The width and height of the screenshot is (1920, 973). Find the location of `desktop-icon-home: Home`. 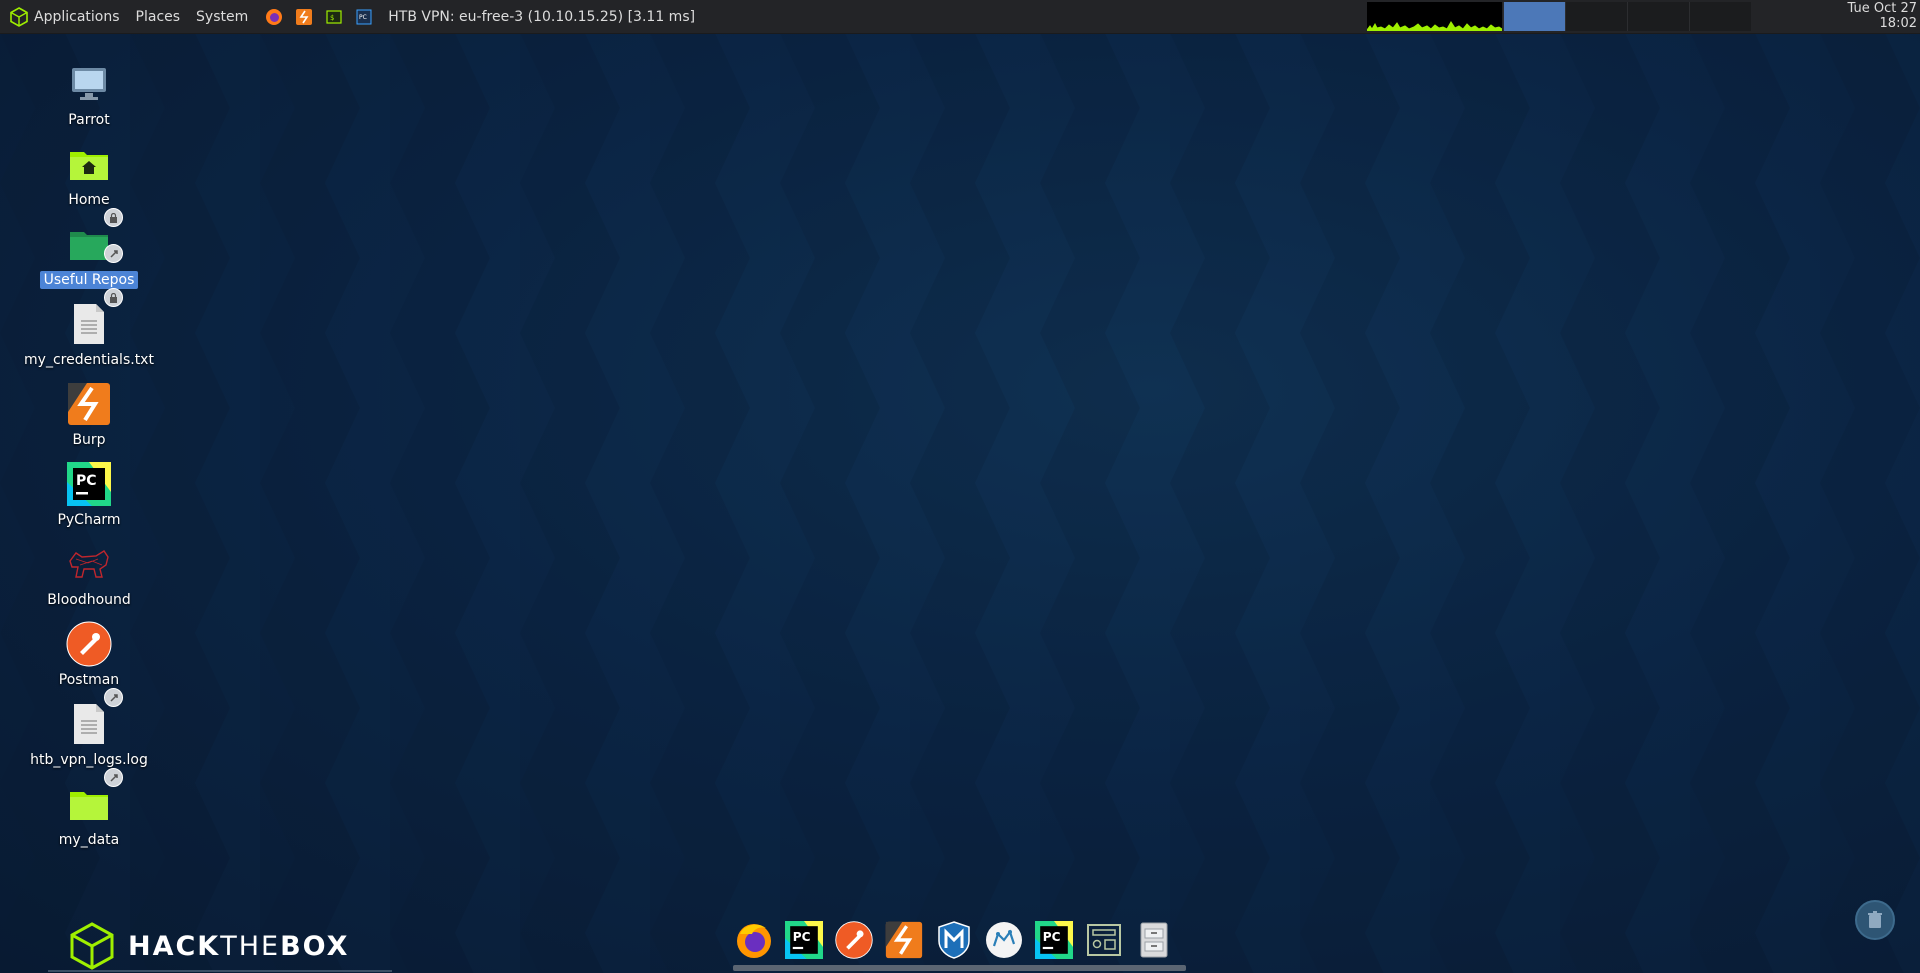

desktop-icon-home: Home is located at coordinates (89, 174).